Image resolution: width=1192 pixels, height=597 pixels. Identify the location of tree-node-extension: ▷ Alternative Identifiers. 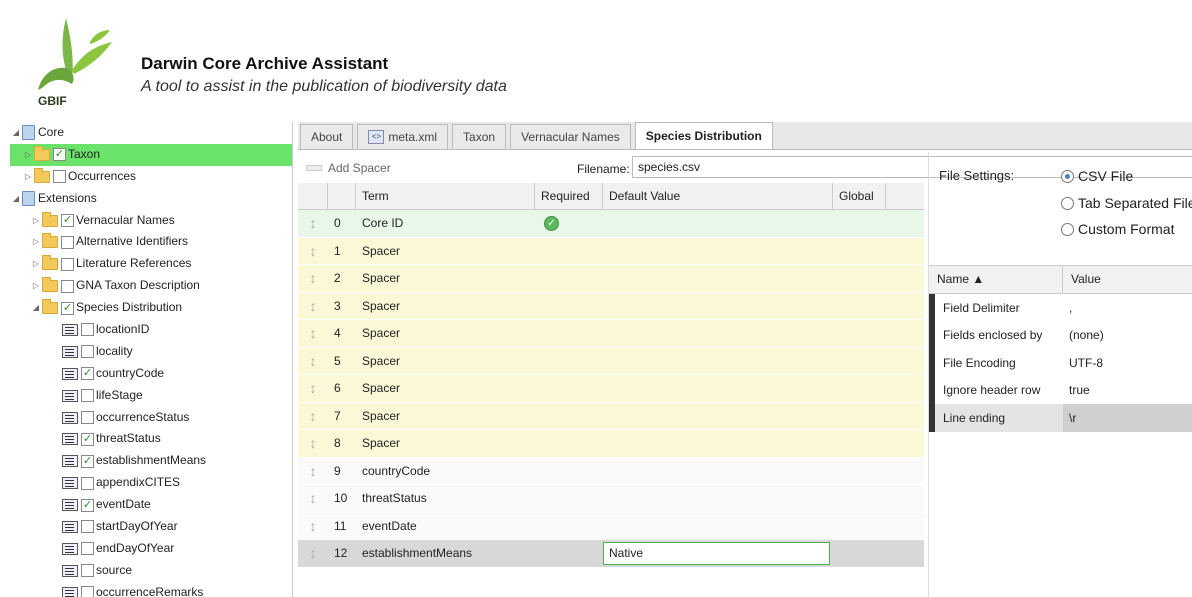
(151, 242).